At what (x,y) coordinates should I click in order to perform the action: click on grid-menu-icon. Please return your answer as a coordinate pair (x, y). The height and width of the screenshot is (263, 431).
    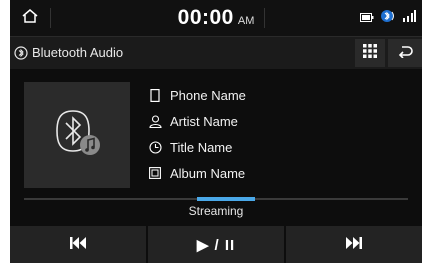
    Looking at the image, I should click on (370, 53).